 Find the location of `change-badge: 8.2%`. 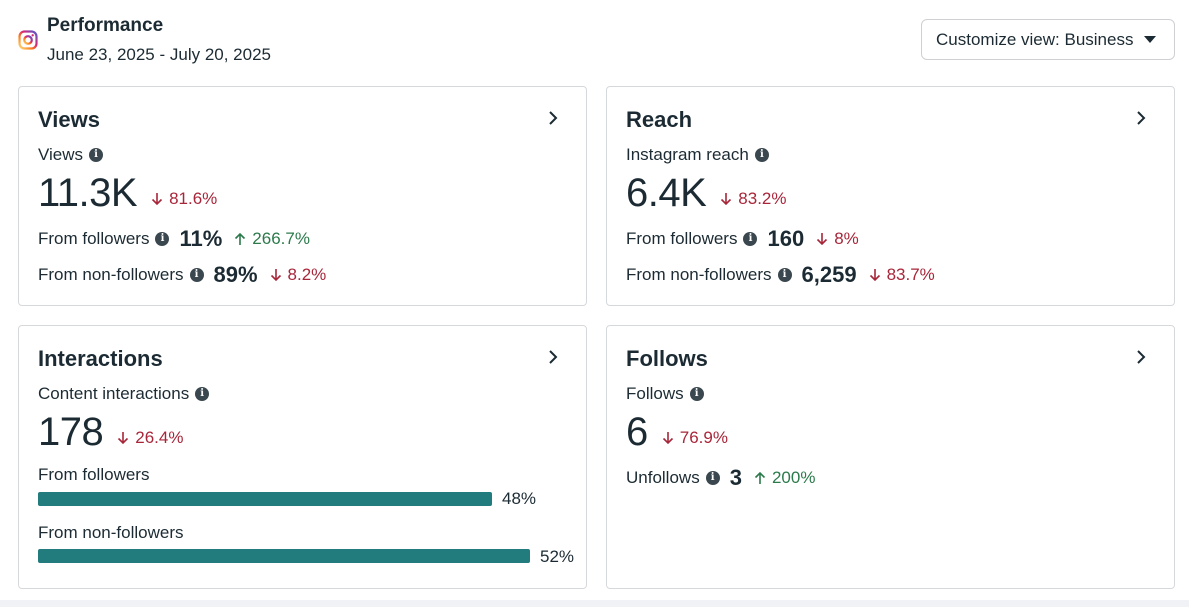

change-badge: 8.2% is located at coordinates (298, 275).